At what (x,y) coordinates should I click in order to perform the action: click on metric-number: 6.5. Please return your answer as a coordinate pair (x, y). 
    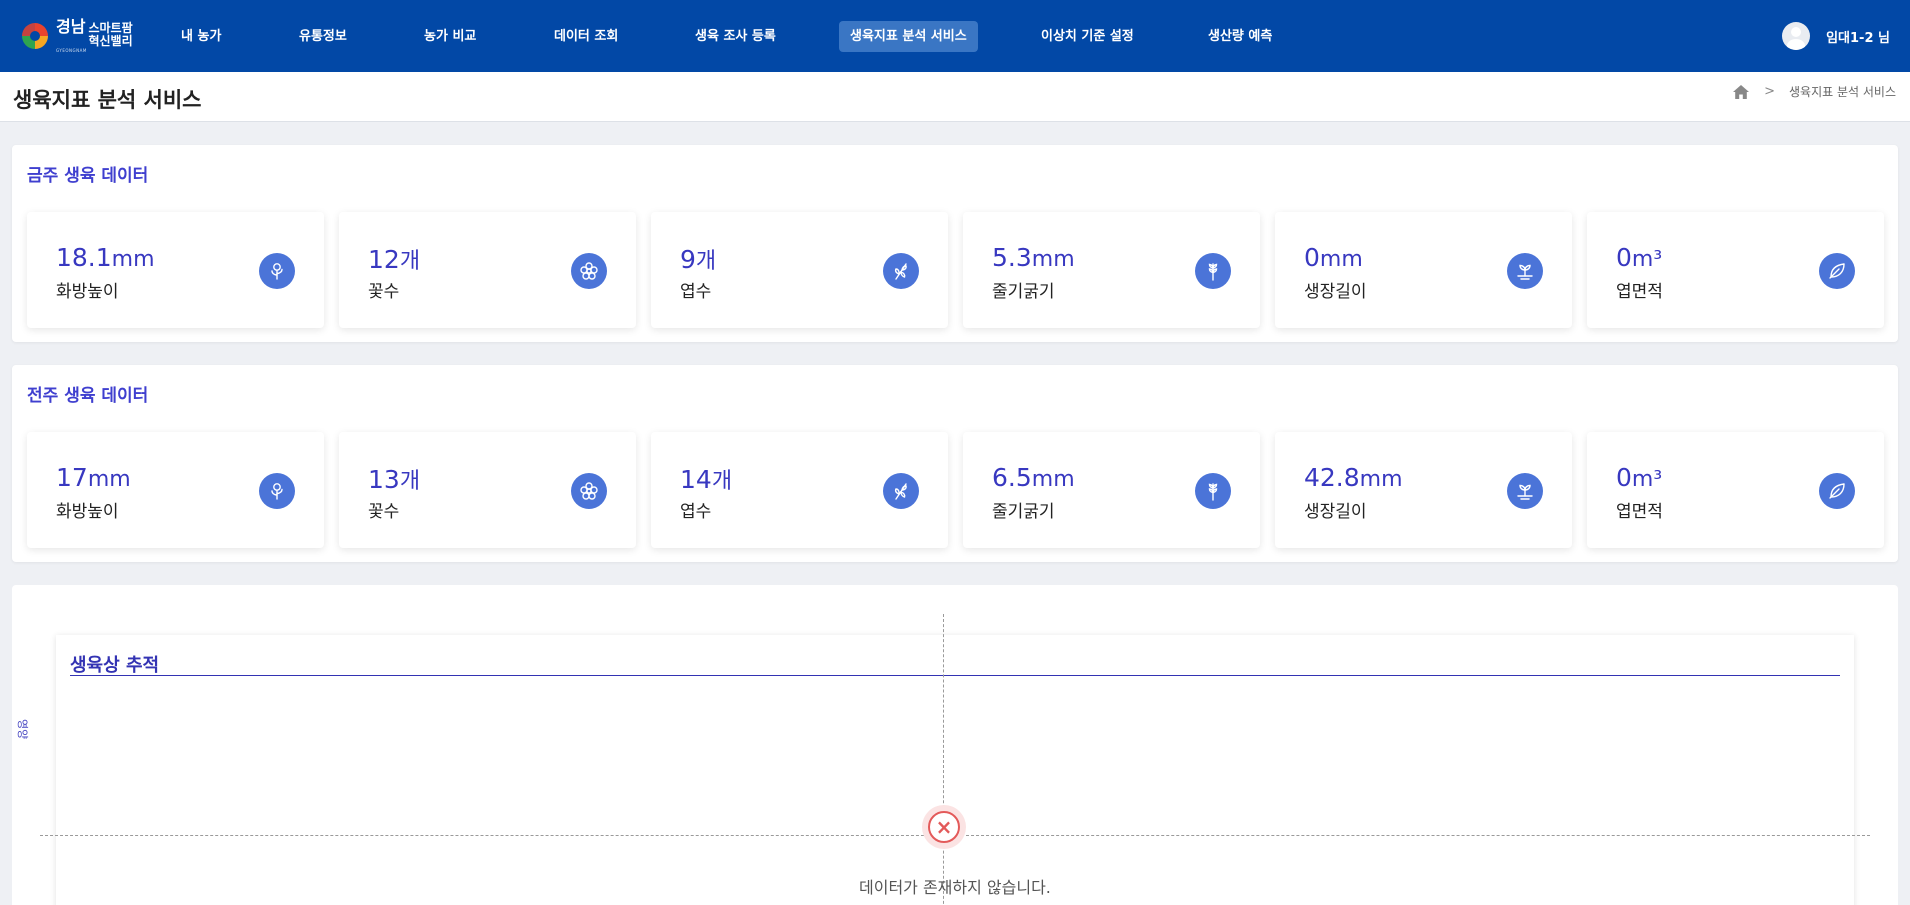
    Looking at the image, I should click on (1012, 477).